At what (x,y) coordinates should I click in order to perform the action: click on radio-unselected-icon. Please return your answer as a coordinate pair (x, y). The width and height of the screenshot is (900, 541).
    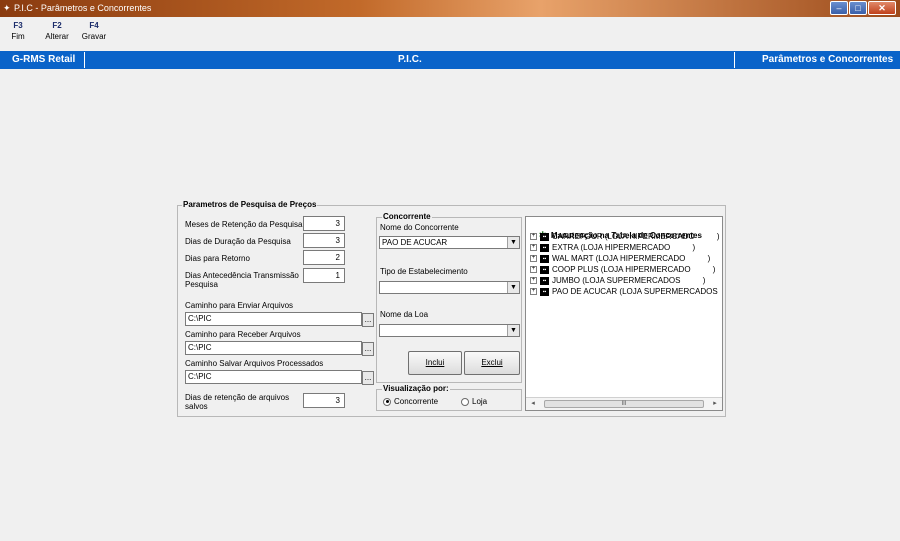
    Looking at the image, I should click on (465, 401).